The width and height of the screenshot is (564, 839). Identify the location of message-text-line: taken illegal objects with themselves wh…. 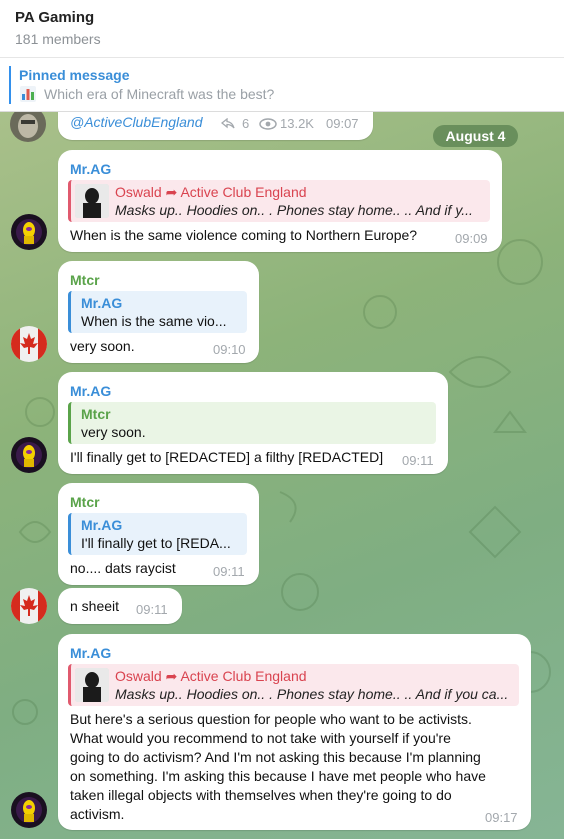
(261, 795).